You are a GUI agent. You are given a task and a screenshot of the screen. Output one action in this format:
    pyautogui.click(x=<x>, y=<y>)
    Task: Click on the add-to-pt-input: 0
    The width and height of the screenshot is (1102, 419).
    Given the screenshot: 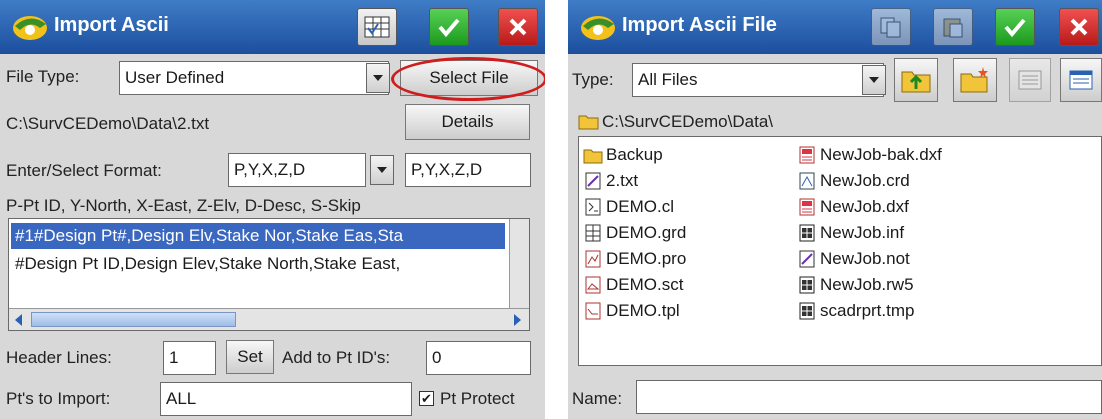 What is the action you would take?
    pyautogui.click(x=478, y=358)
    